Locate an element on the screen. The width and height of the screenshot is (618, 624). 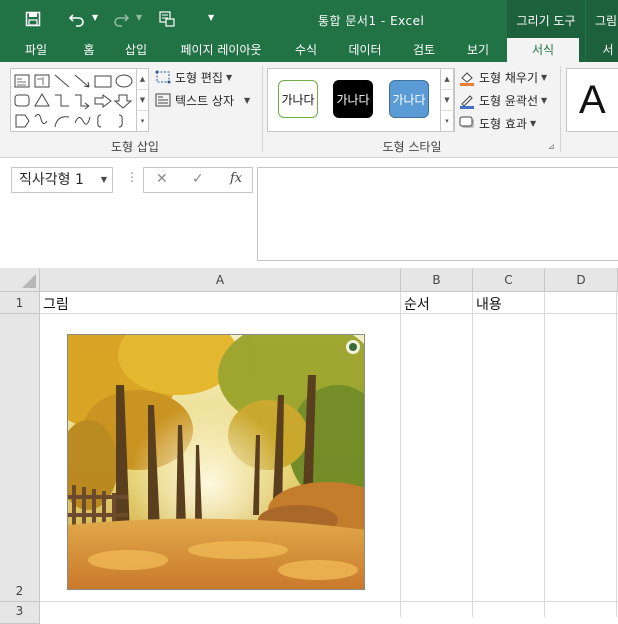
column-header-b: B is located at coordinates (437, 280).